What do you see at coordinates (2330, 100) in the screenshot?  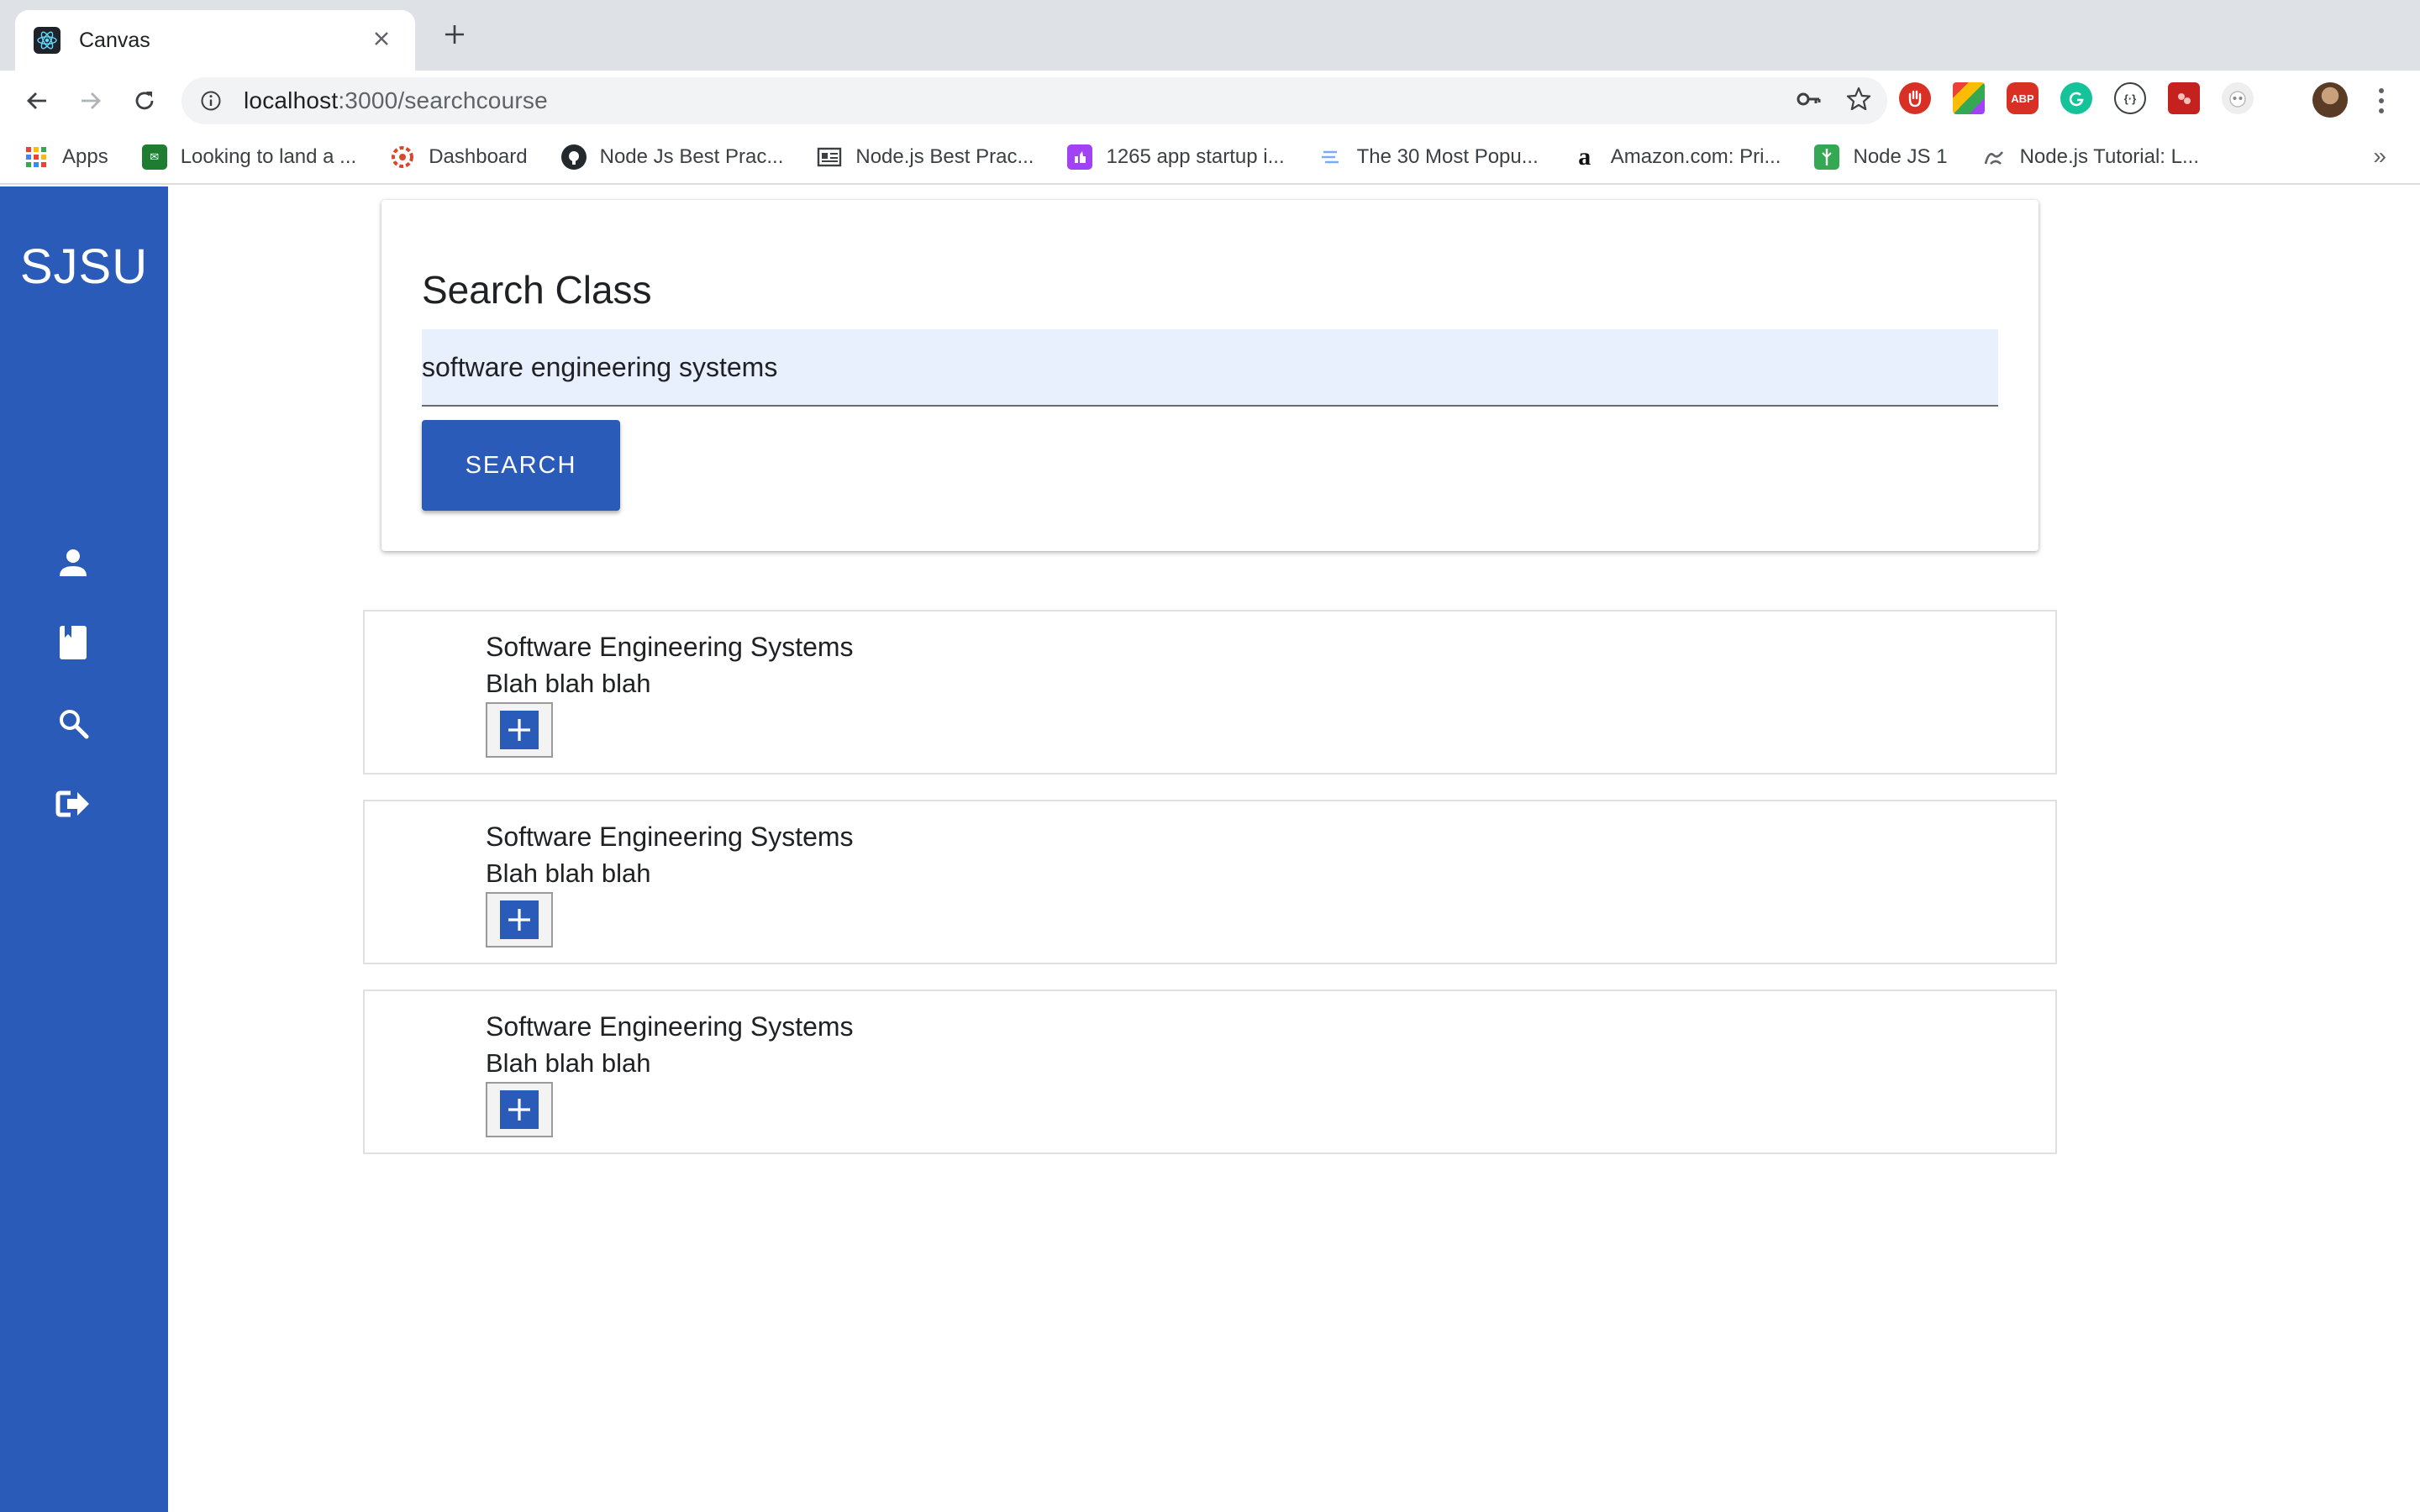 I see `profile-avatar` at bounding box center [2330, 100].